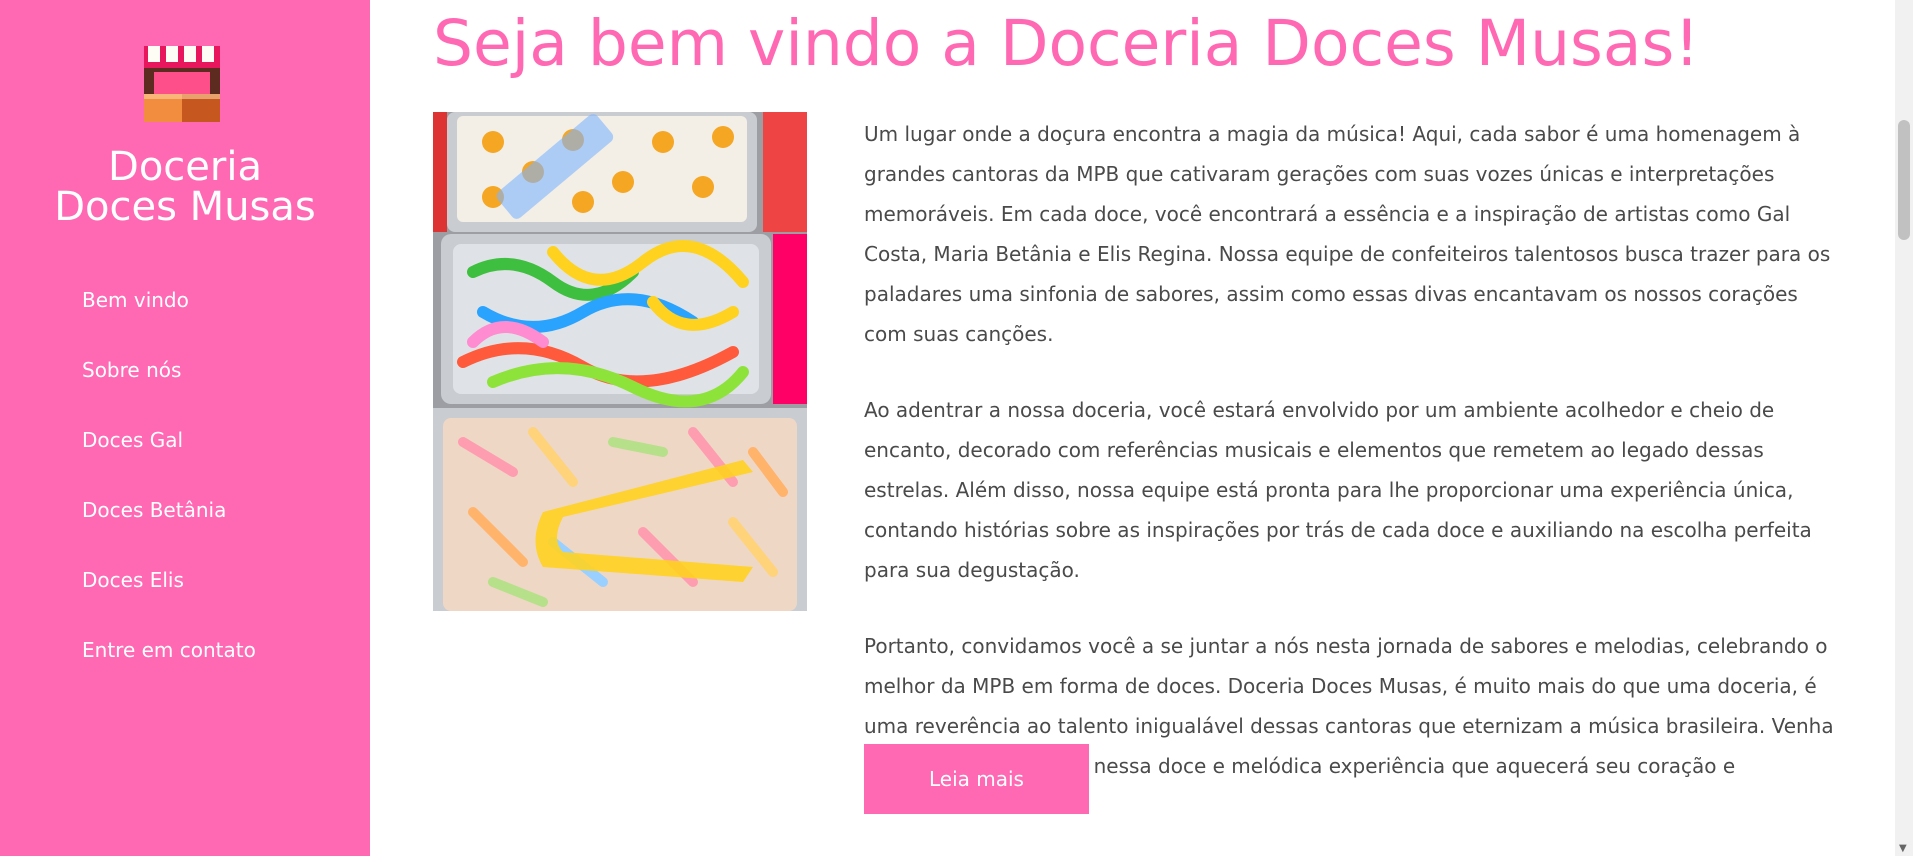 This screenshot has height=862, width=1913. Describe the element at coordinates (169, 650) in the screenshot. I see `nav-link-contato: Entre em contato` at that location.